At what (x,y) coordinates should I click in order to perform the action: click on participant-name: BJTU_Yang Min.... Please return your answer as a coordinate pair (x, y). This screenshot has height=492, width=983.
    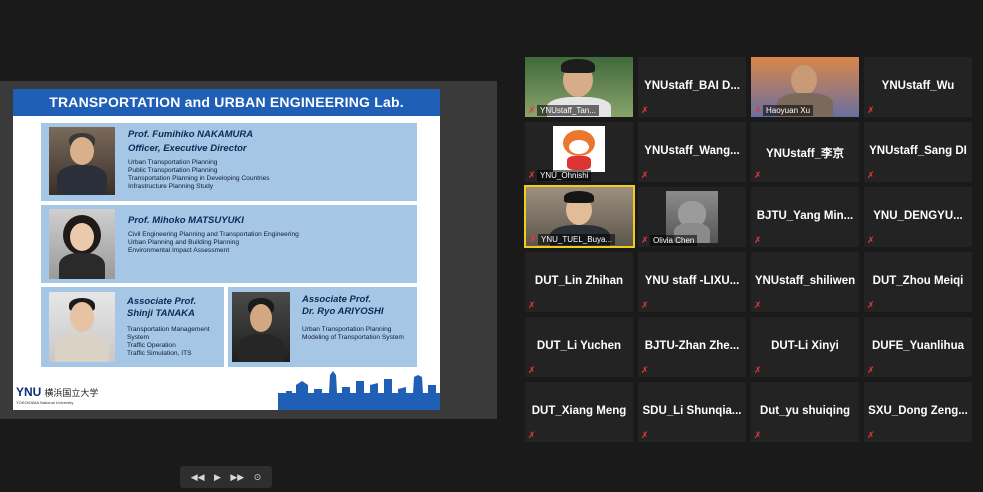
    Looking at the image, I should click on (805, 216).